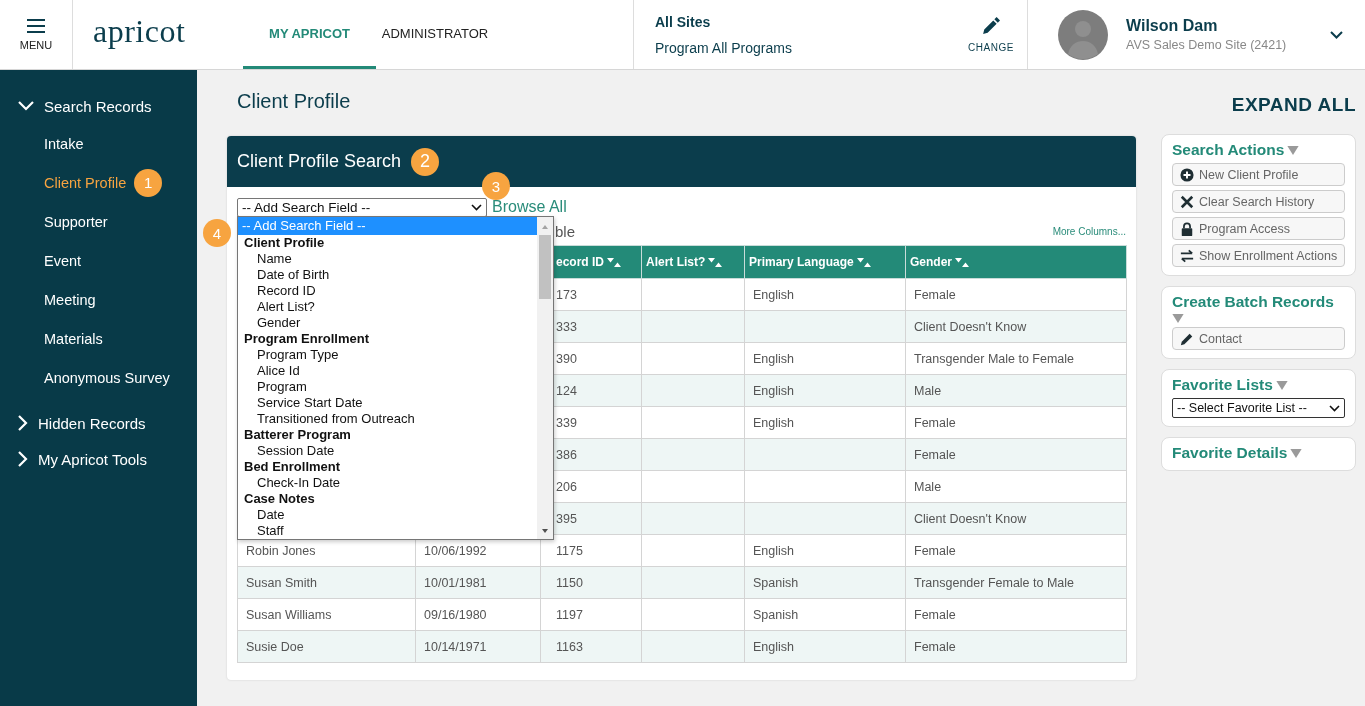 This screenshot has height=706, width=1365. I want to click on sidebar-section: My Apricot Tools, so click(98, 459).